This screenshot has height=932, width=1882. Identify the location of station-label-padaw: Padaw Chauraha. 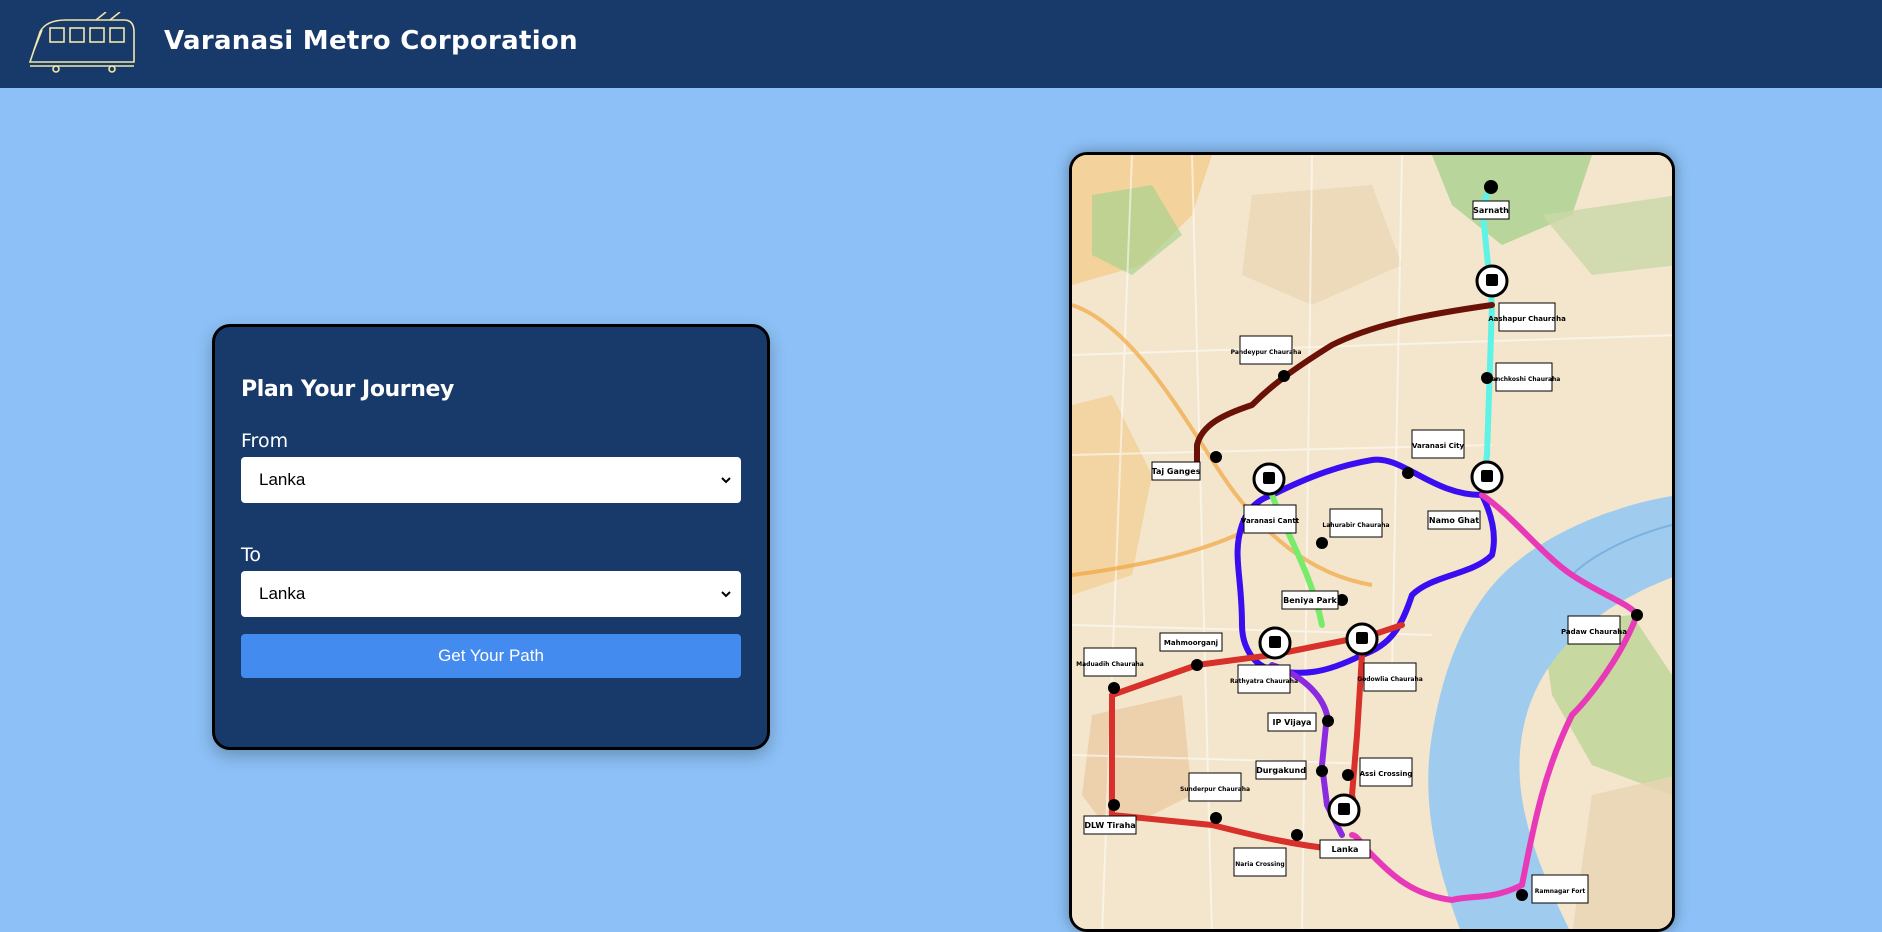
(1594, 632).